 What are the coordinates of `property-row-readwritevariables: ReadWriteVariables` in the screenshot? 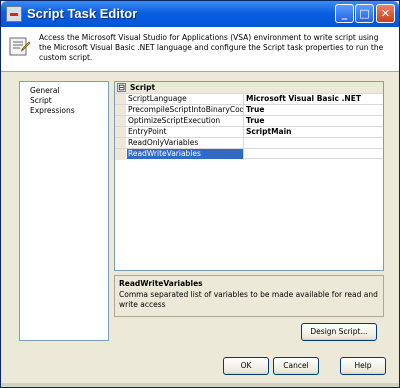 It's located at (249, 154).